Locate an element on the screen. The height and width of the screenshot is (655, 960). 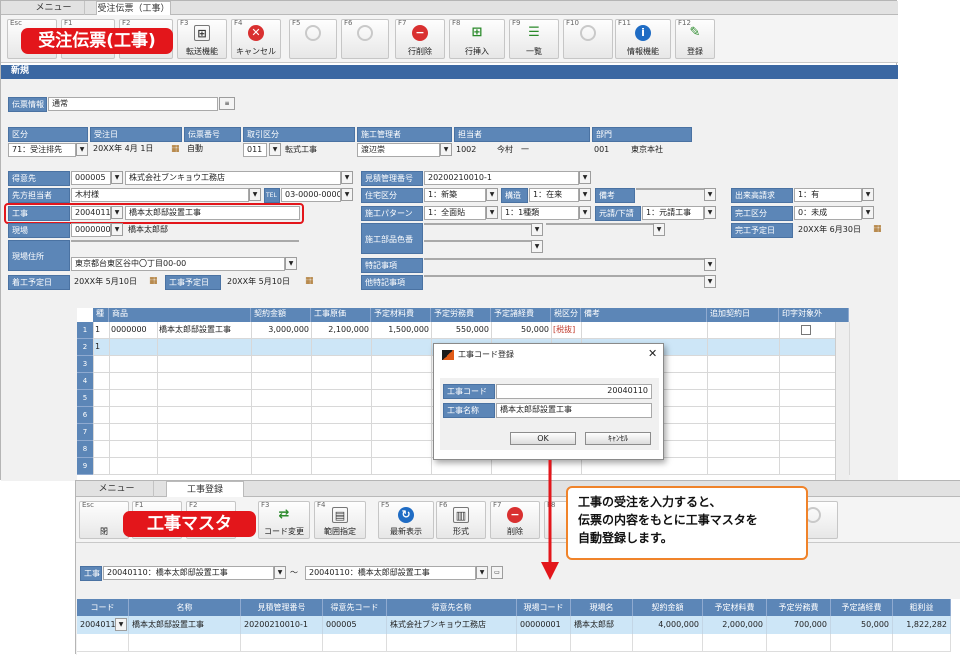
folder-icon: ▭ is located at coordinates (497, 572).